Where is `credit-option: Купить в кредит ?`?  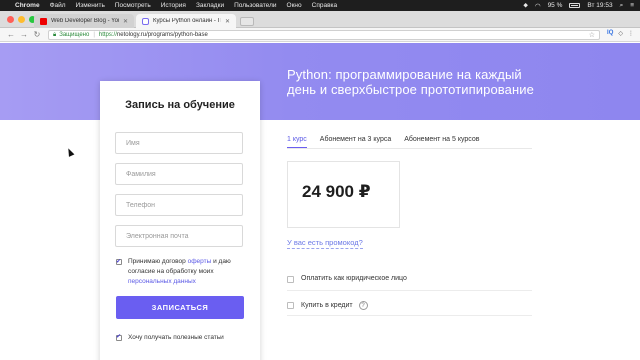 credit-option: Купить в кредит ? is located at coordinates (327, 305).